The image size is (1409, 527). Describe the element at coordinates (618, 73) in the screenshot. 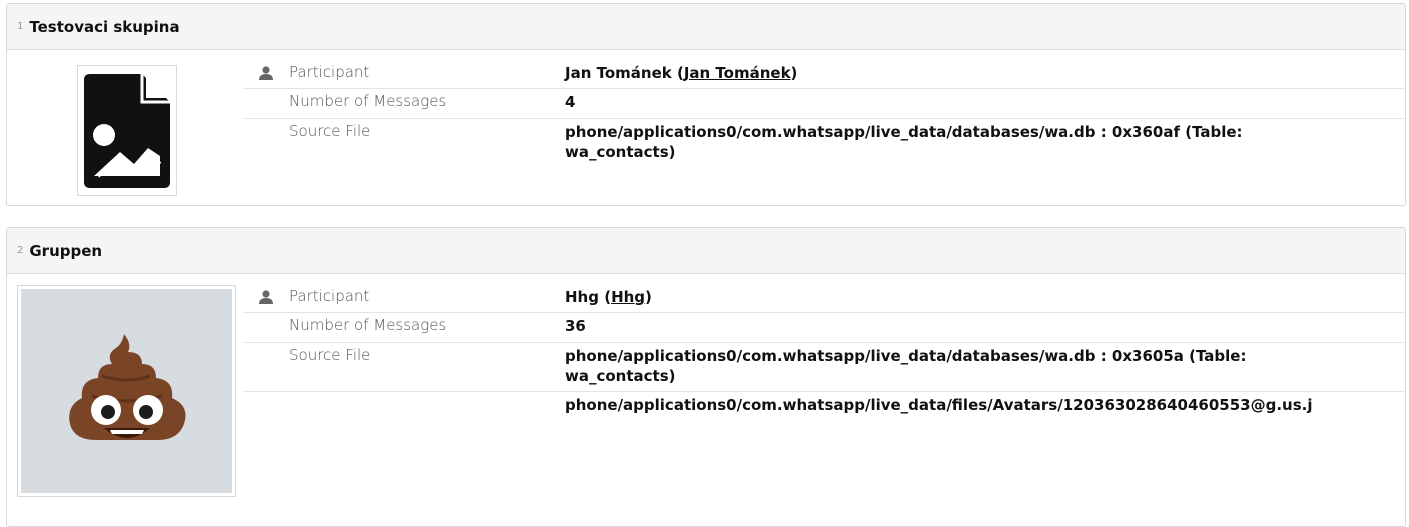

I see `participant-name: Jan Tománek` at that location.